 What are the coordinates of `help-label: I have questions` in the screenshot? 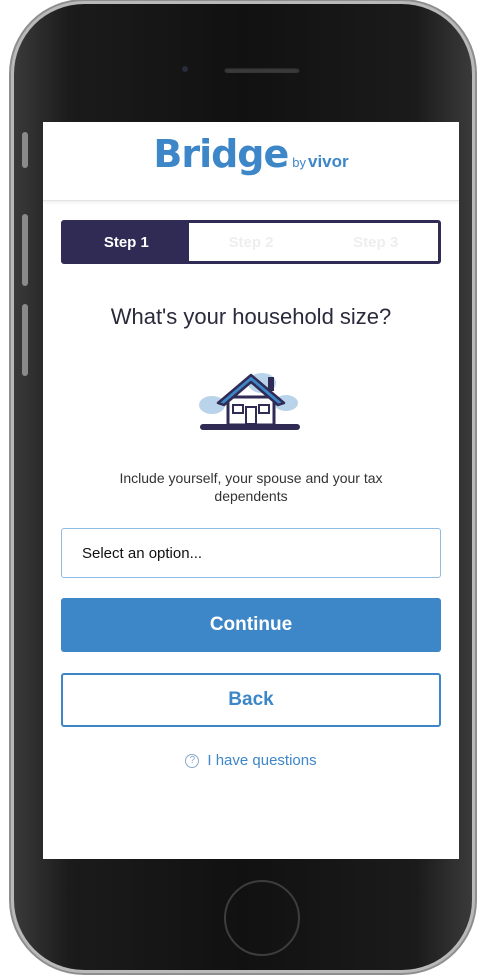 It's located at (262, 760).